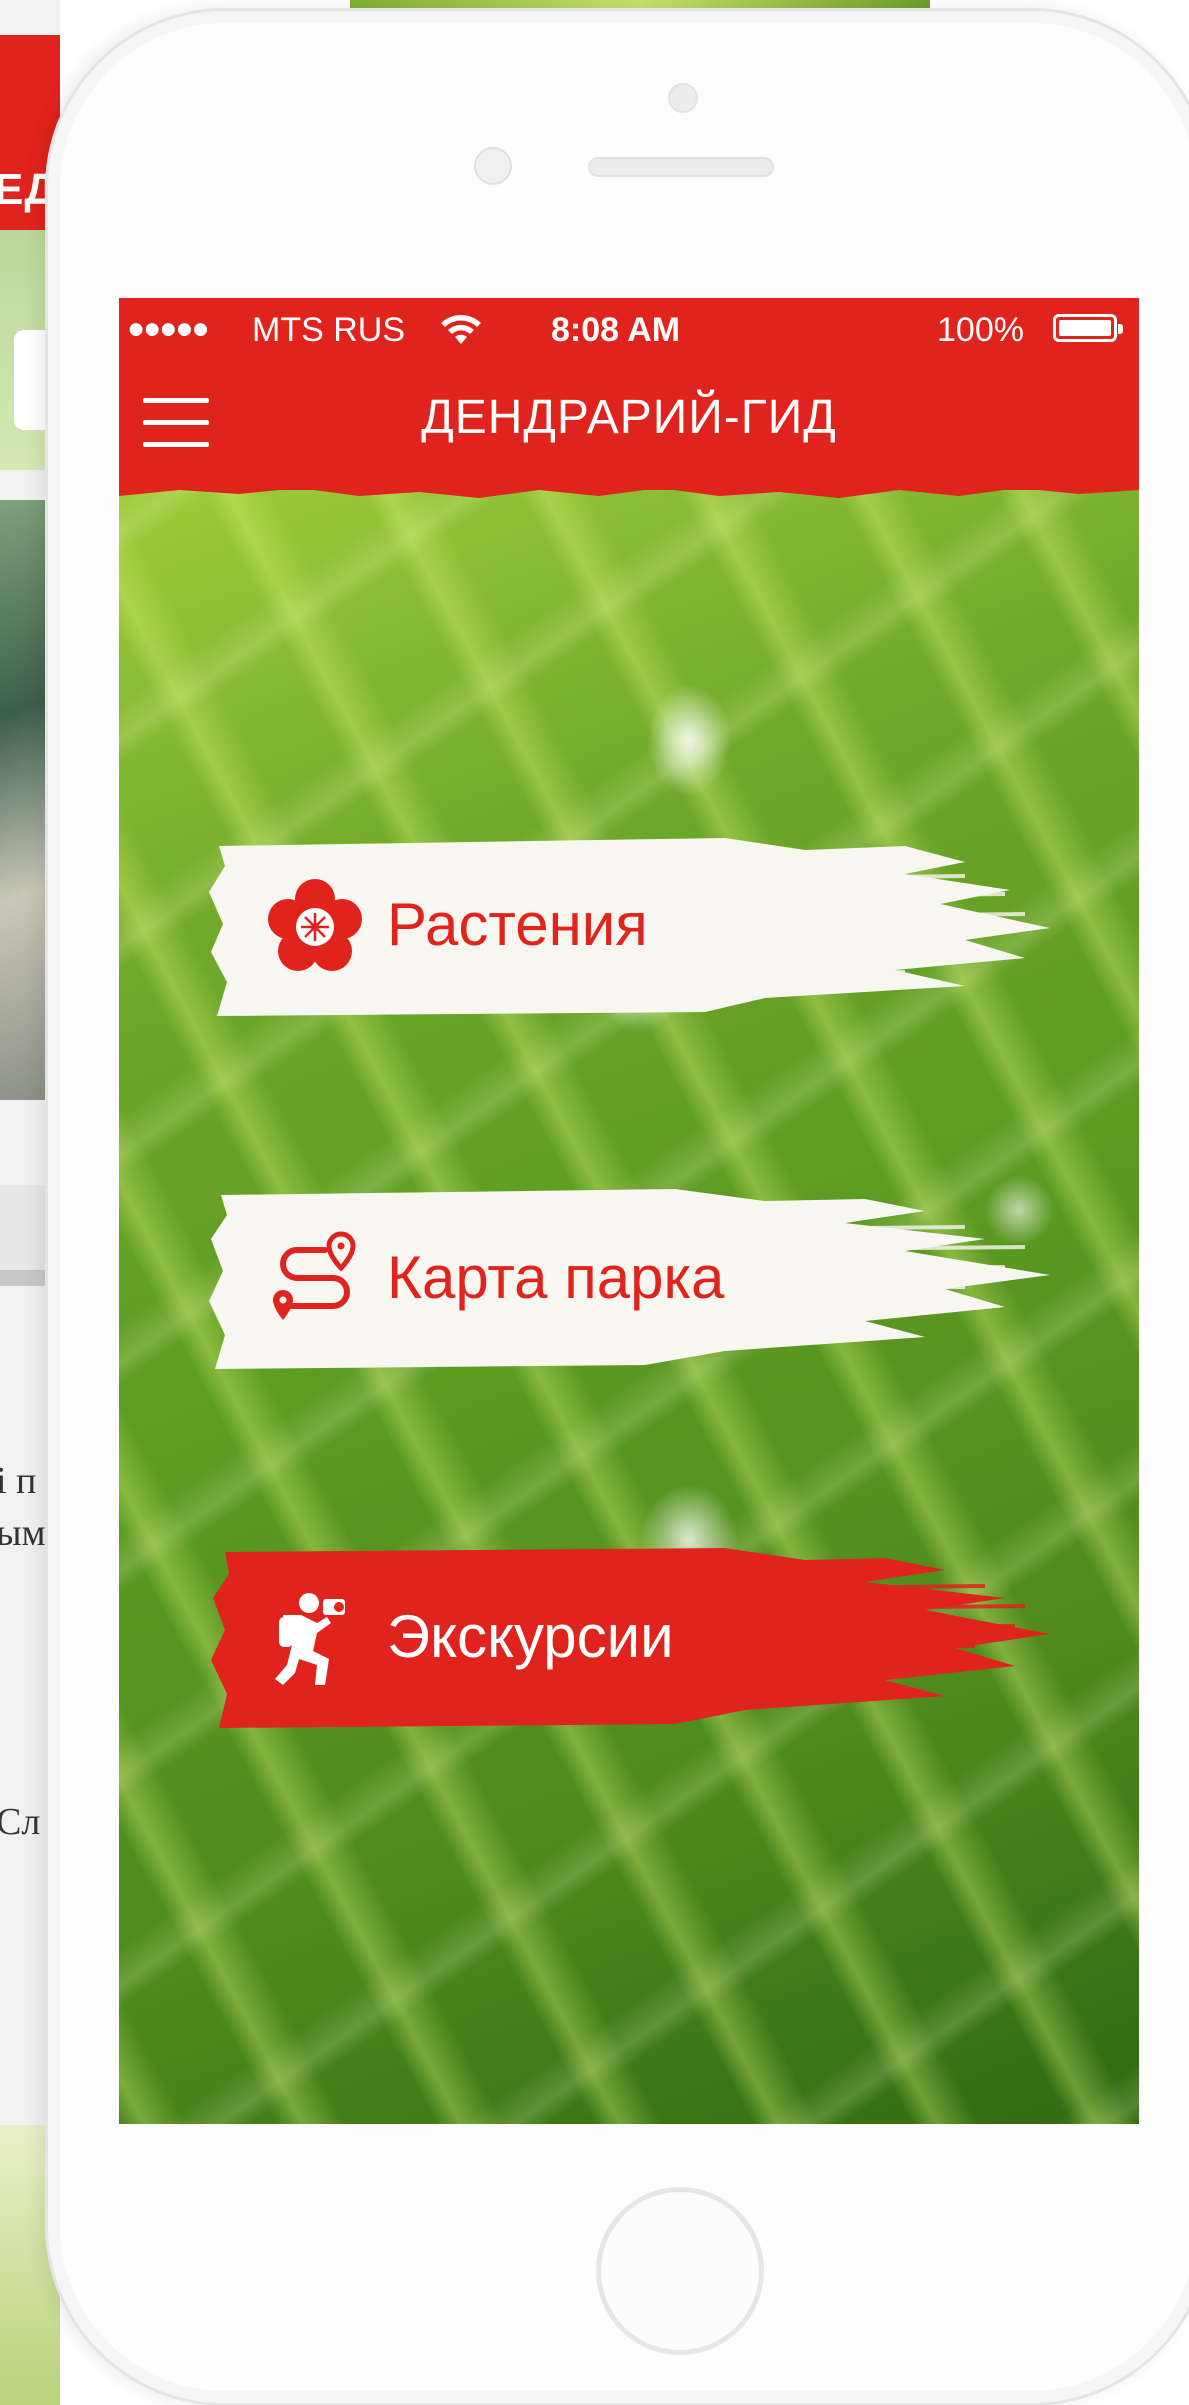 The width and height of the screenshot is (1189, 2405). I want to click on background-link-text: Сл, so click(20, 1822).